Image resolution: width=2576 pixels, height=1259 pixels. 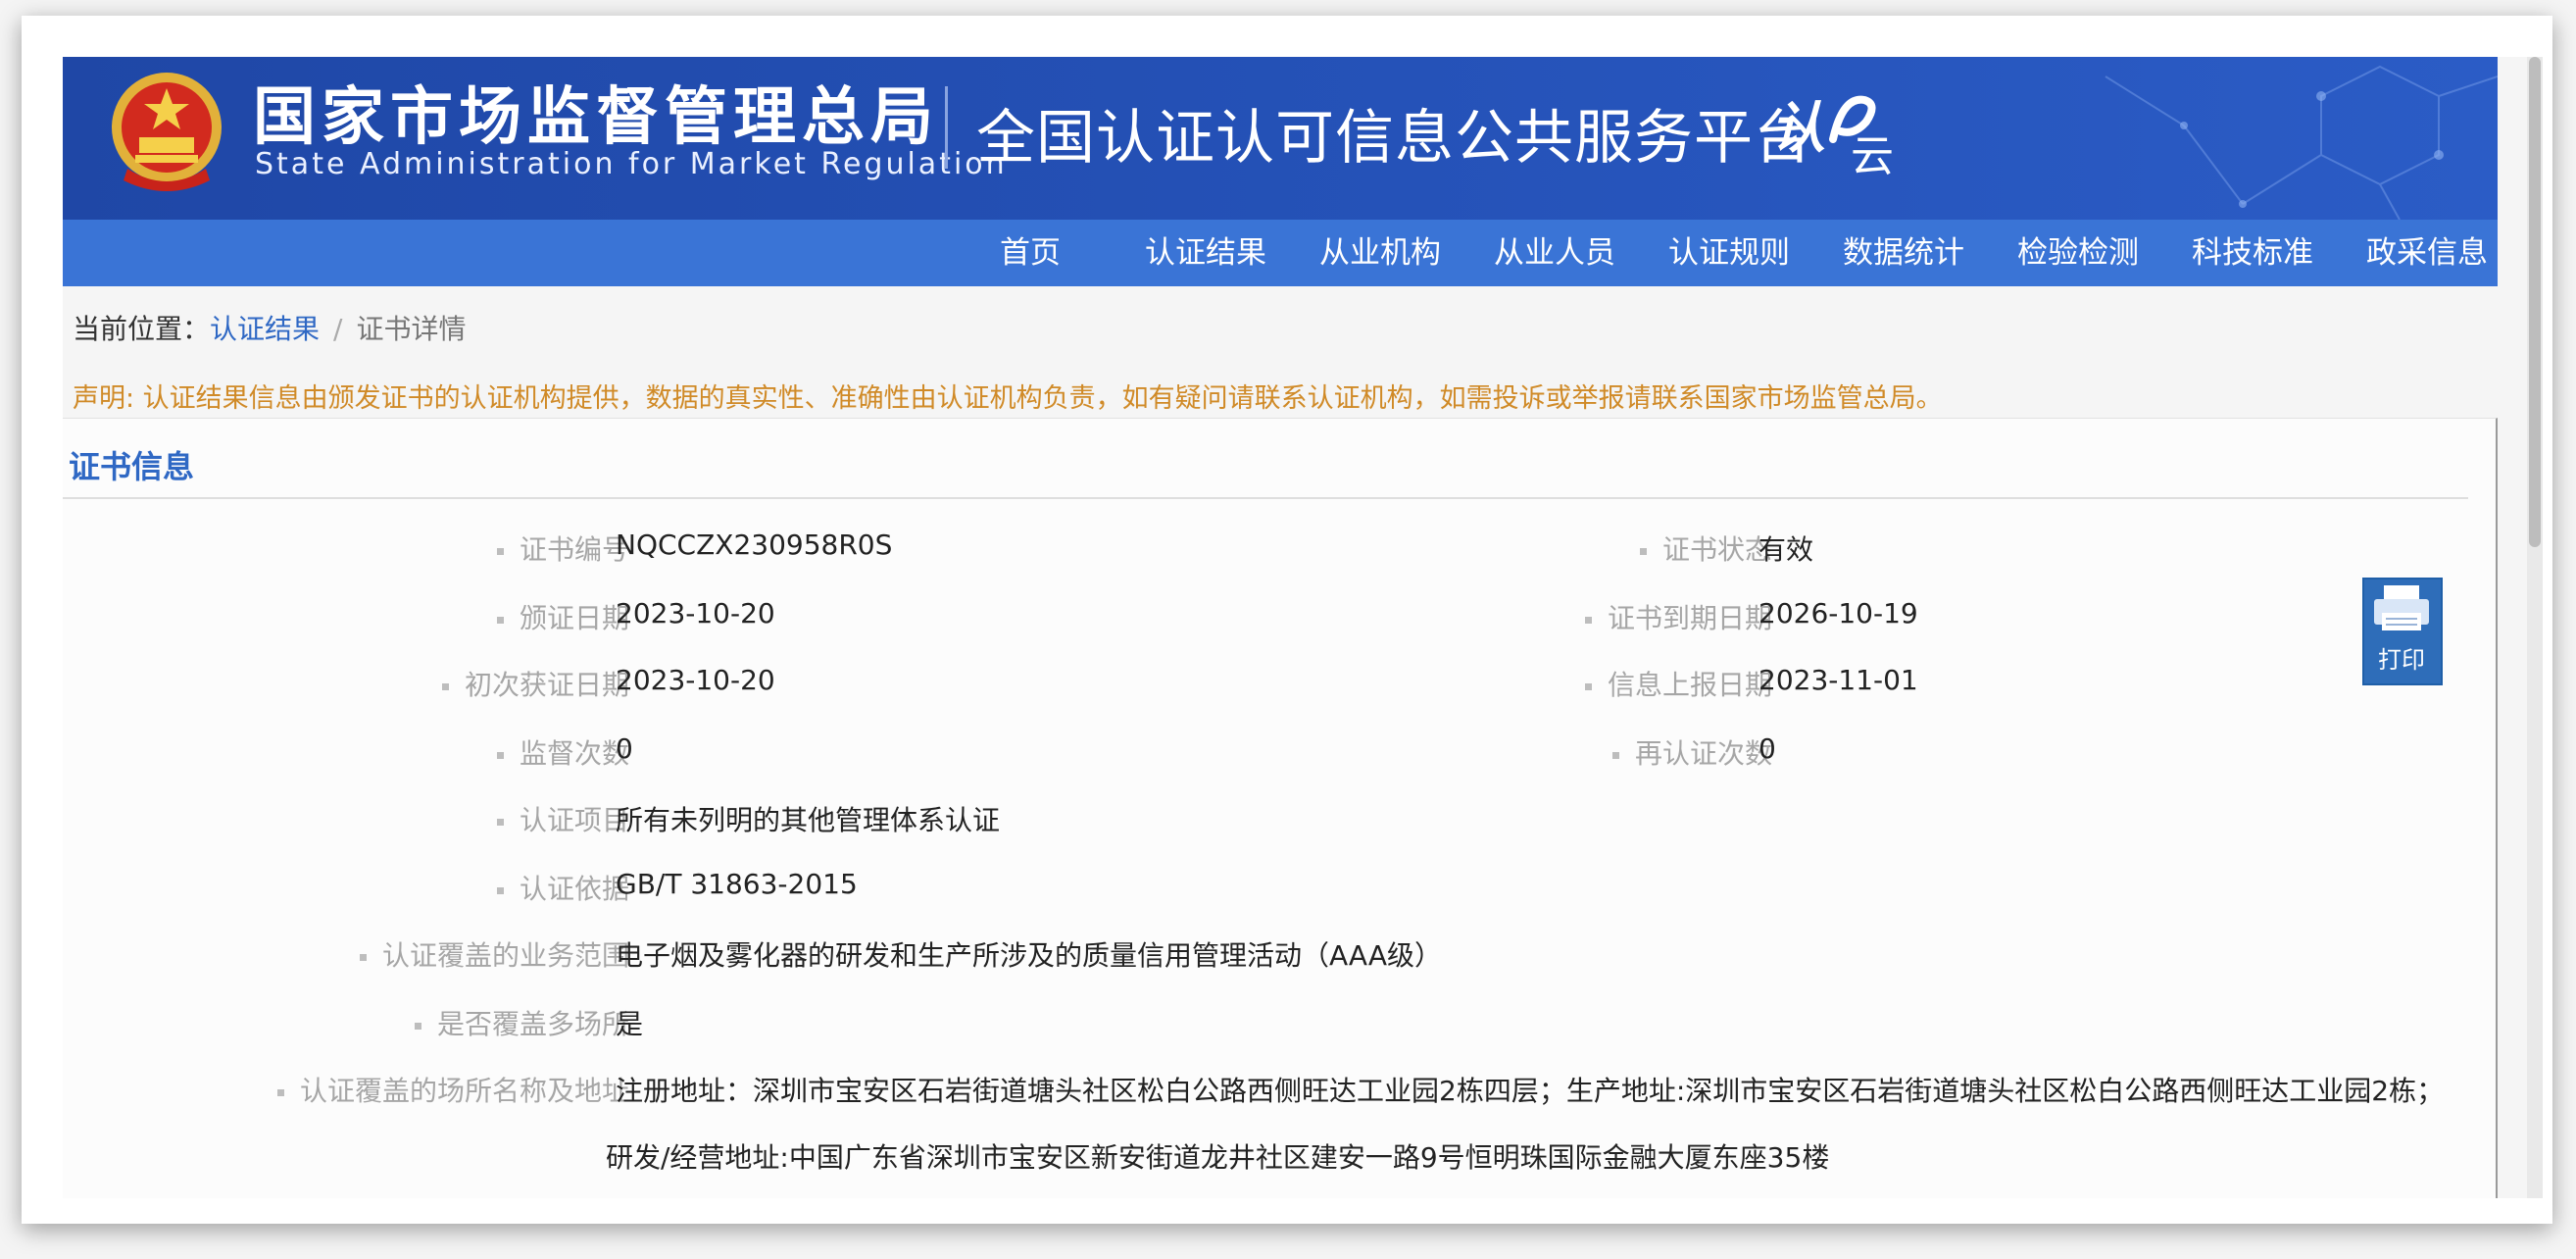 I want to click on page-scrollbar, so click(x=2535, y=627).